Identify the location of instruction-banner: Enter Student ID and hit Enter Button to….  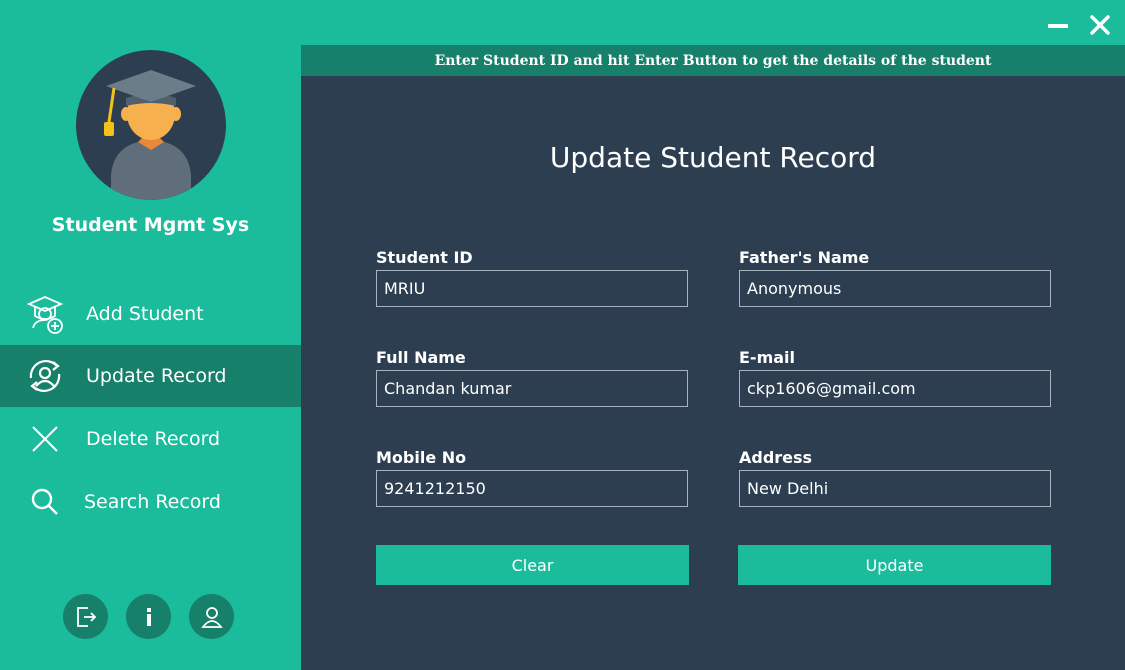
(713, 60).